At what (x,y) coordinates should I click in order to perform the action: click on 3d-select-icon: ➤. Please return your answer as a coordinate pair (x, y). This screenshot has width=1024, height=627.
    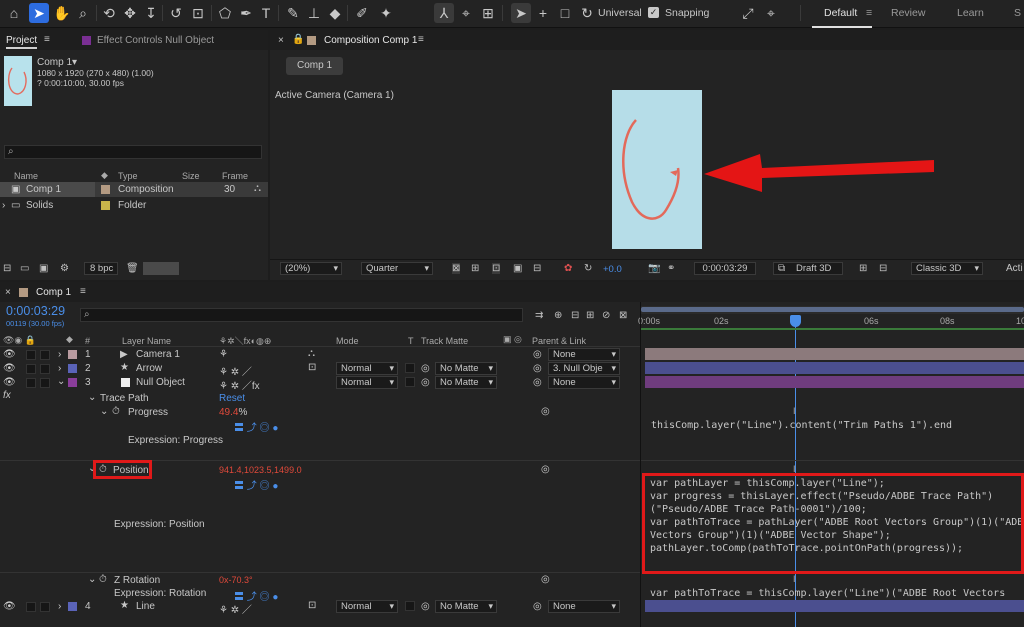
    Looking at the image, I should click on (521, 13).